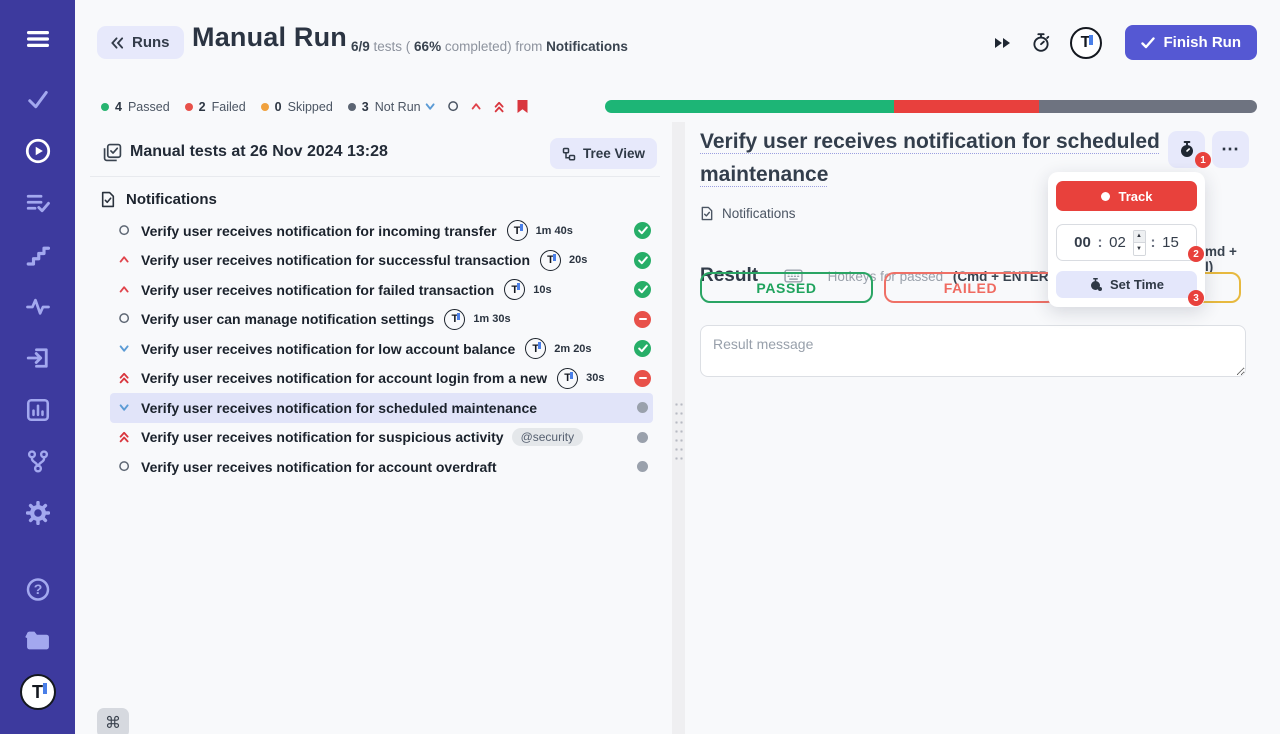 The width and height of the screenshot is (1280, 734). I want to click on step-down-icon: ▼, so click(1139, 249).